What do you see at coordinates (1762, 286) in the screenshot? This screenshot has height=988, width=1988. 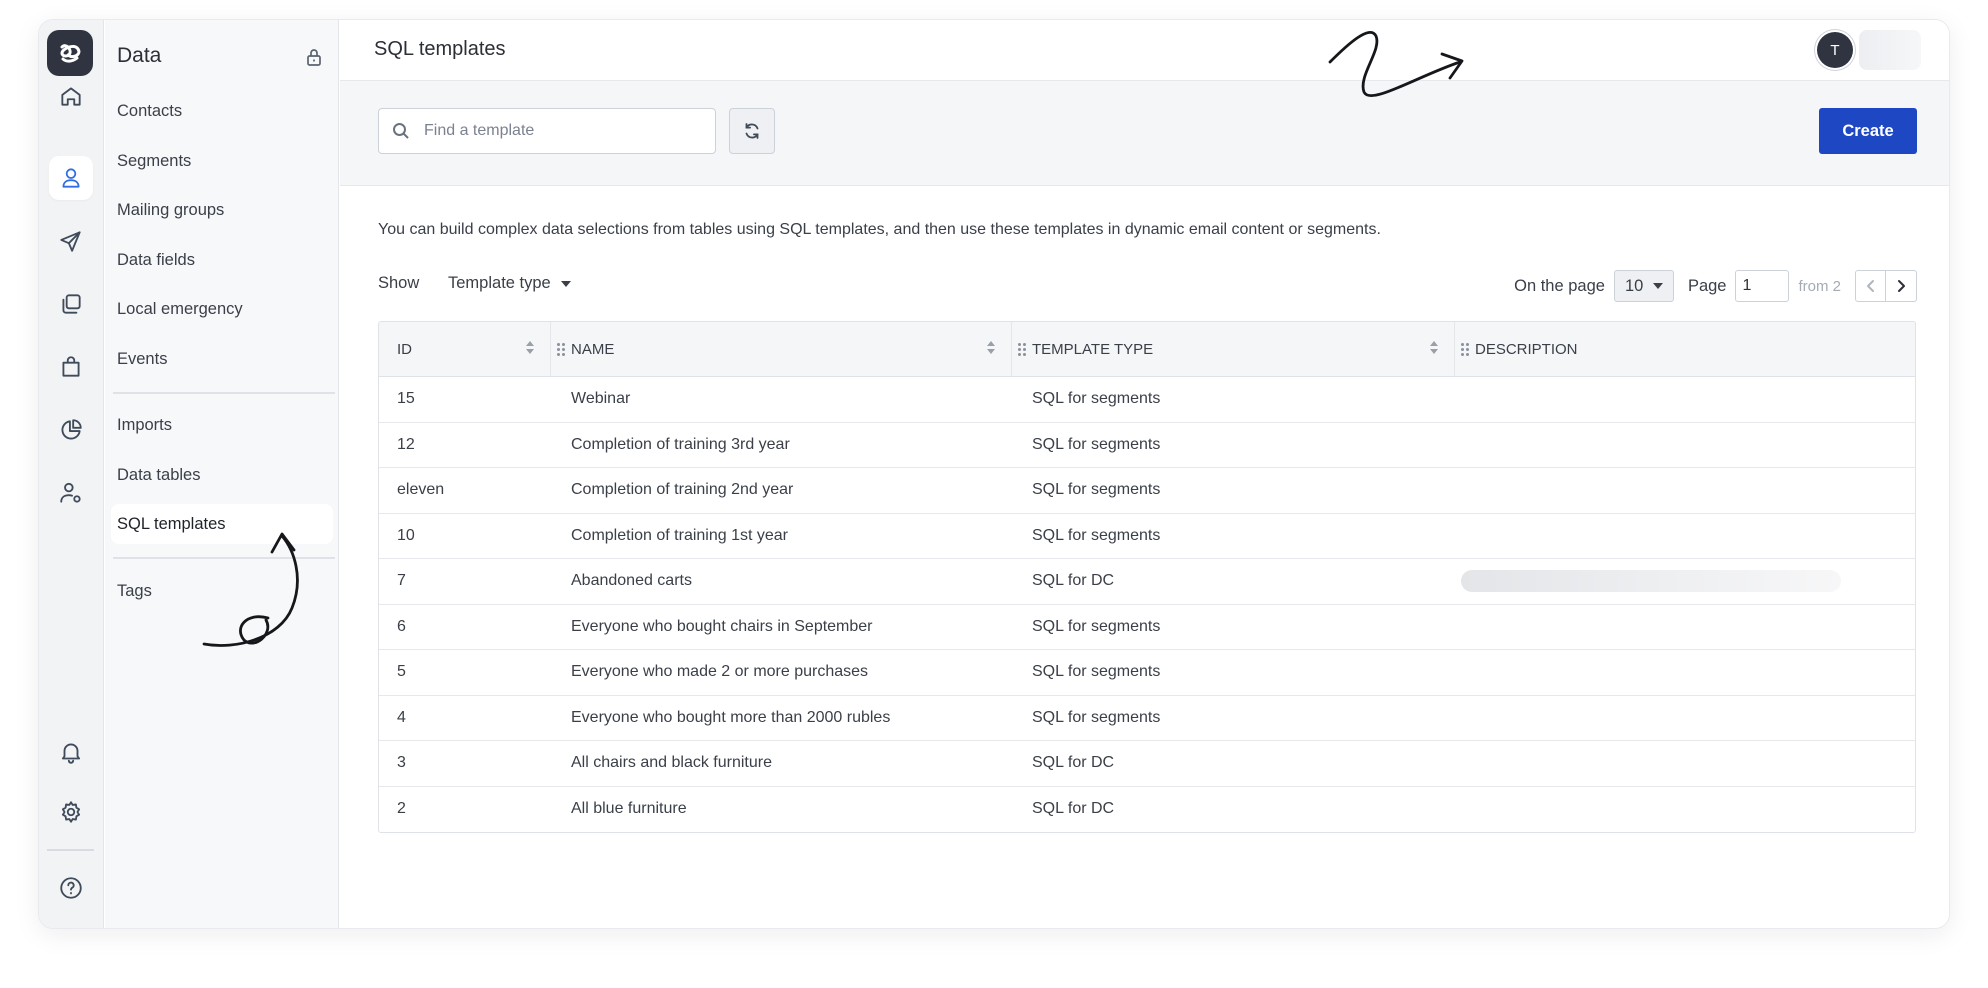 I see `page-number-input` at bounding box center [1762, 286].